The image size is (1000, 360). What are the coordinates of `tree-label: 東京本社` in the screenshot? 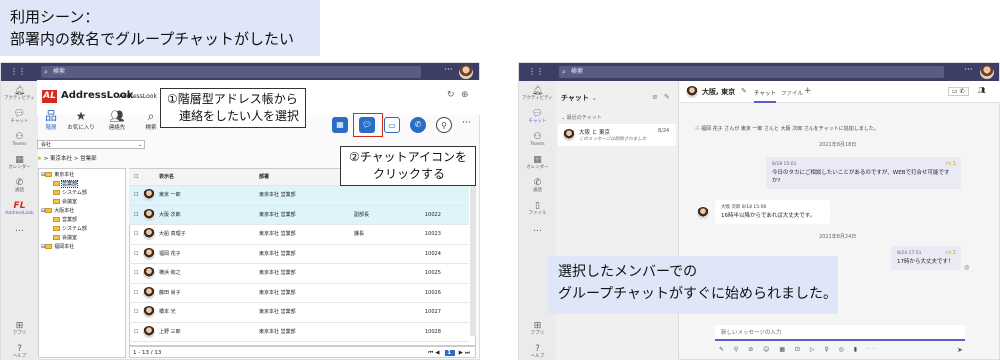 It's located at (64, 175).